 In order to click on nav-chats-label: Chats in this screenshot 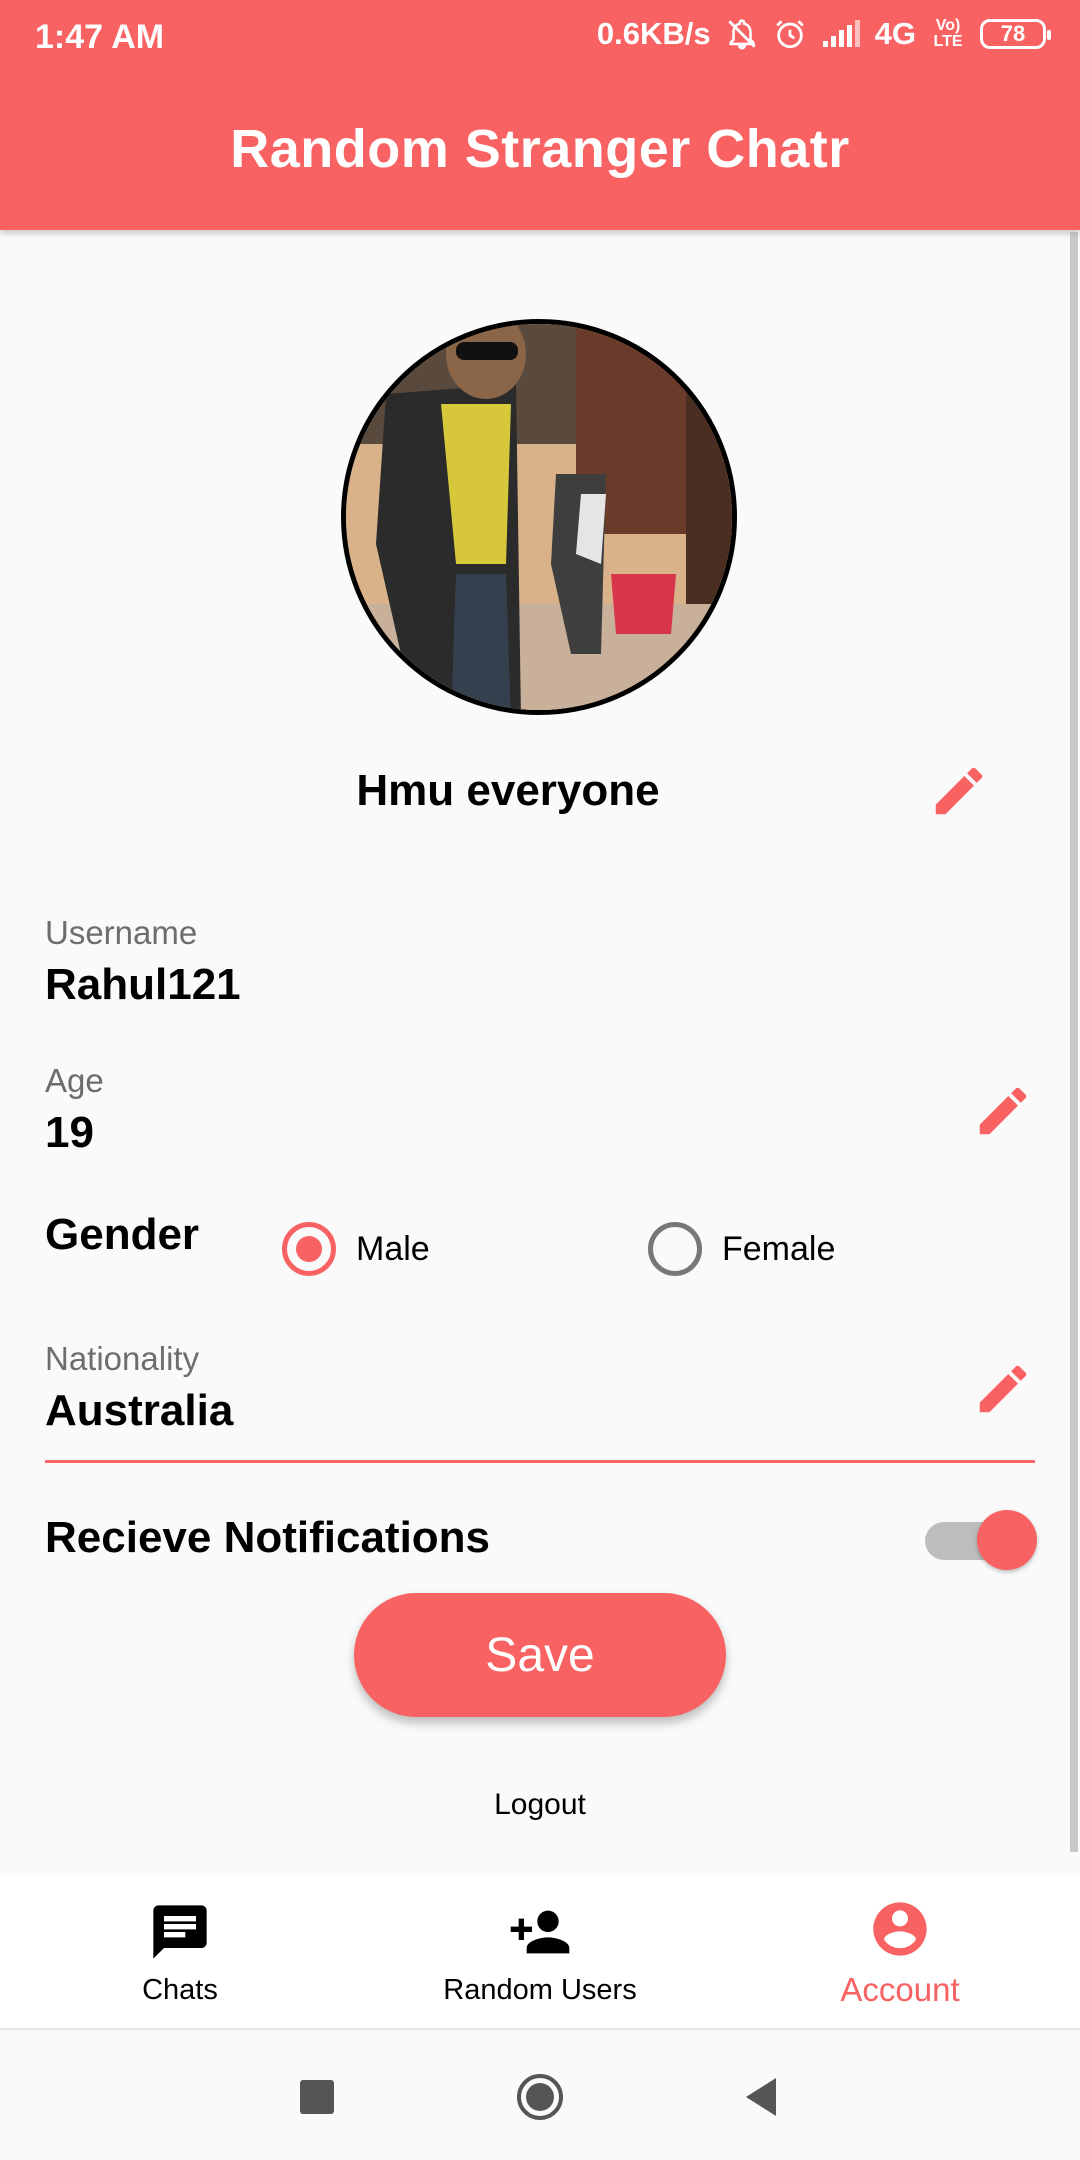, I will do `click(180, 1989)`.